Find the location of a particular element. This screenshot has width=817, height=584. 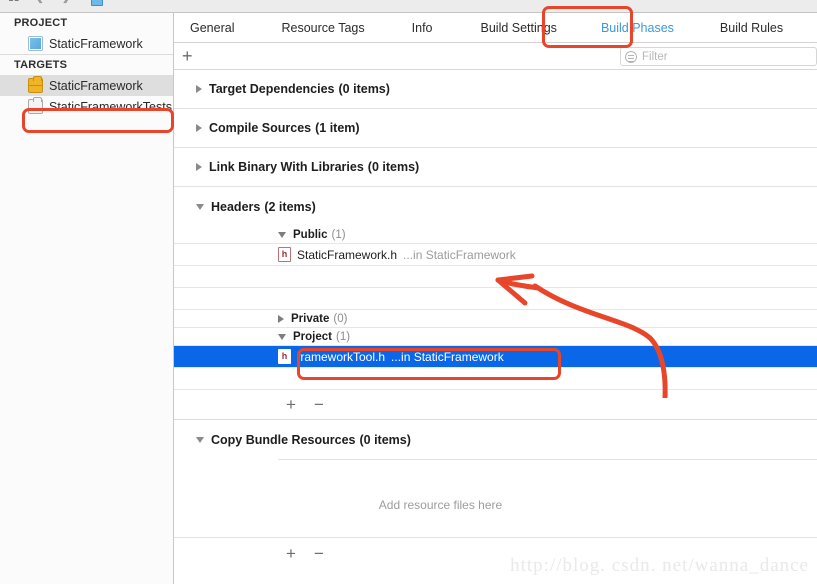

file-name: StaticFramework.h is located at coordinates (347, 254).